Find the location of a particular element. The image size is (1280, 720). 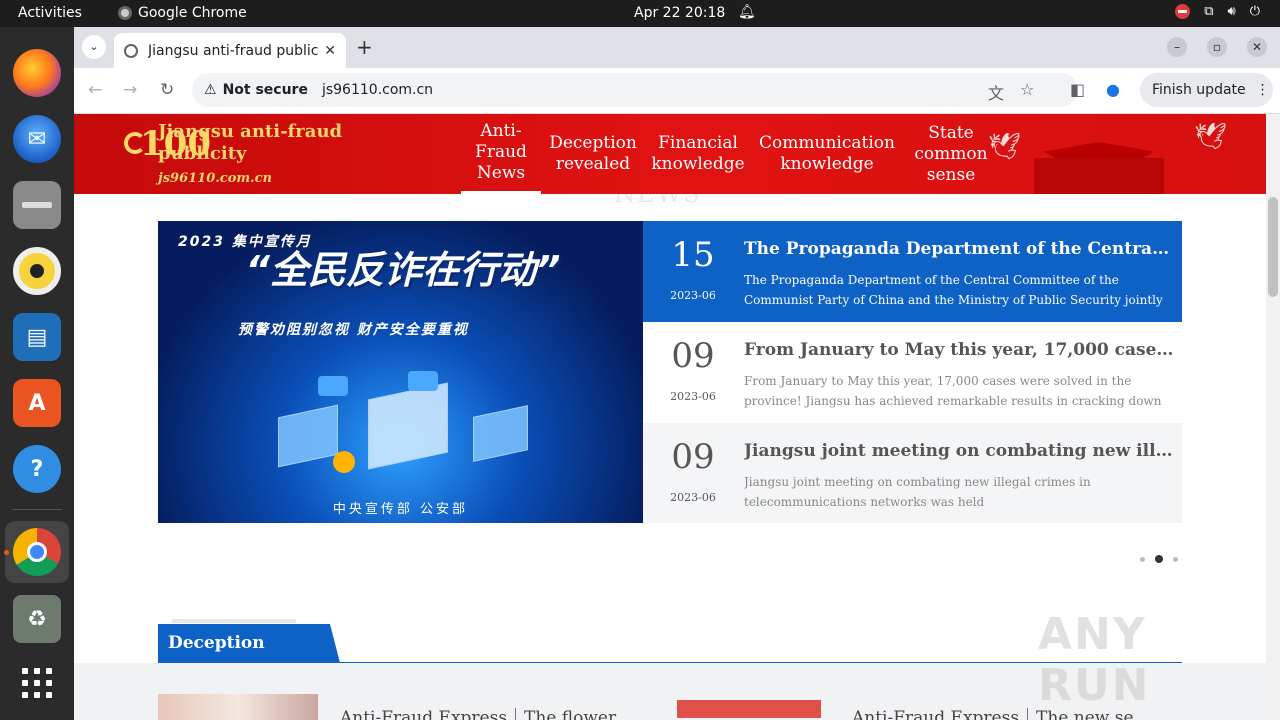

warning-triangle-icon: ⚠ is located at coordinates (210, 90).